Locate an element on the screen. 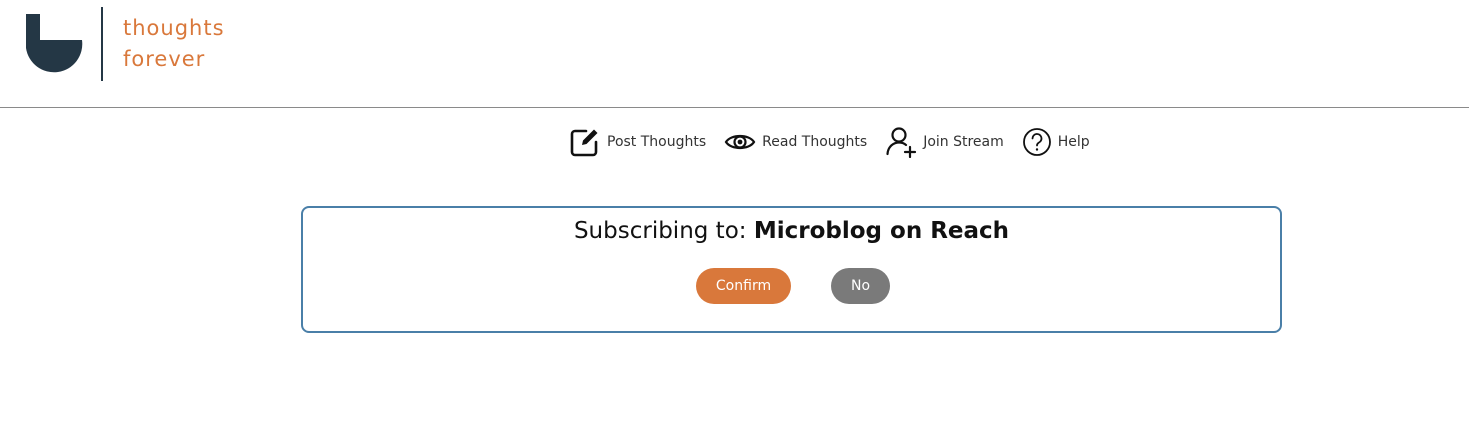 The height and width of the screenshot is (443, 1469). nav-help: Help is located at coordinates (1056, 142).